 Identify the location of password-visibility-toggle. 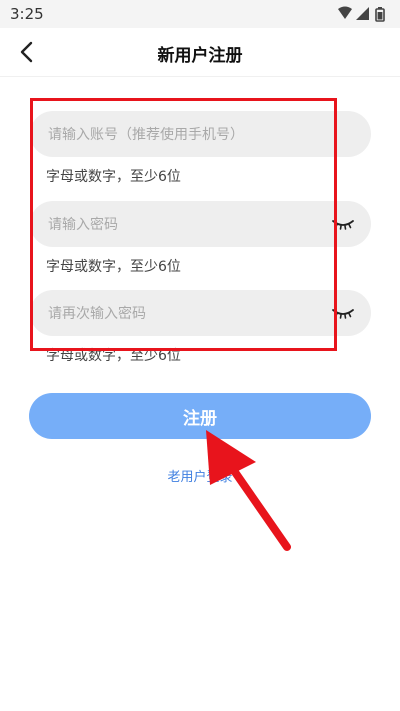
(343, 224).